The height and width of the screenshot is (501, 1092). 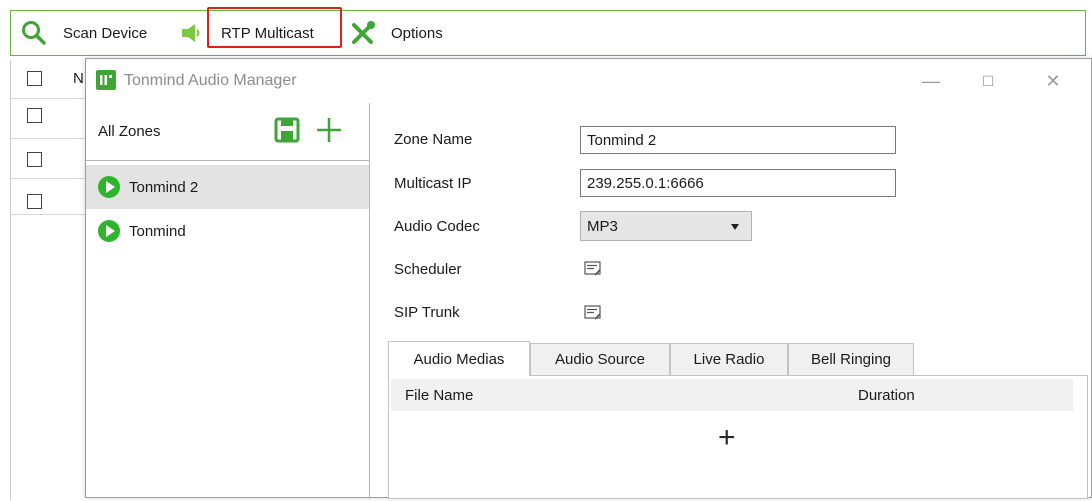 What do you see at coordinates (227, 231) in the screenshot?
I see `zone-item-tonmind: Tonmind` at bounding box center [227, 231].